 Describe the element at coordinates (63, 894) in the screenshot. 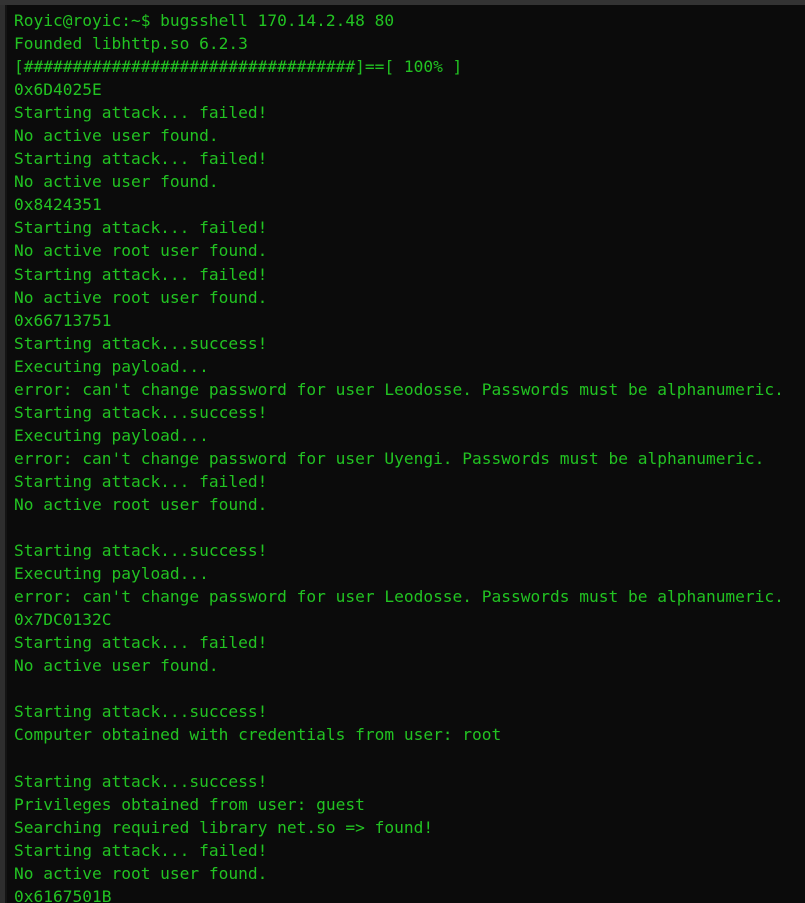

I see `terminal-line: 0x6167501B` at that location.